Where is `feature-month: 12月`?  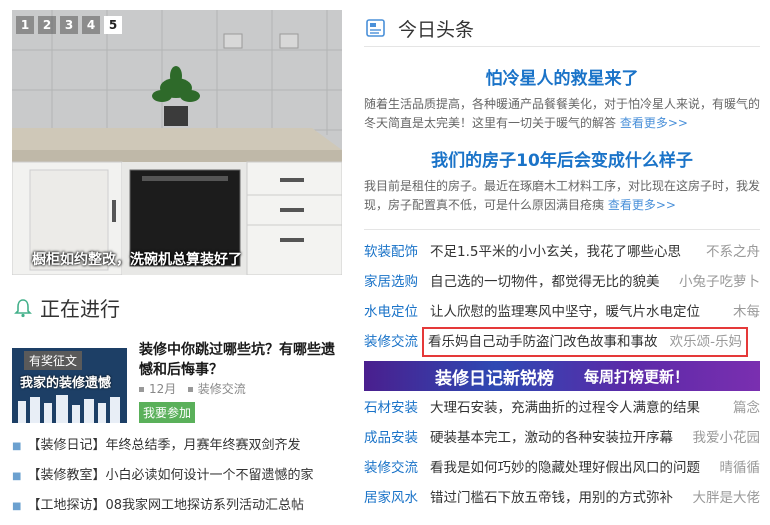
feature-month: 12月 is located at coordinates (163, 389).